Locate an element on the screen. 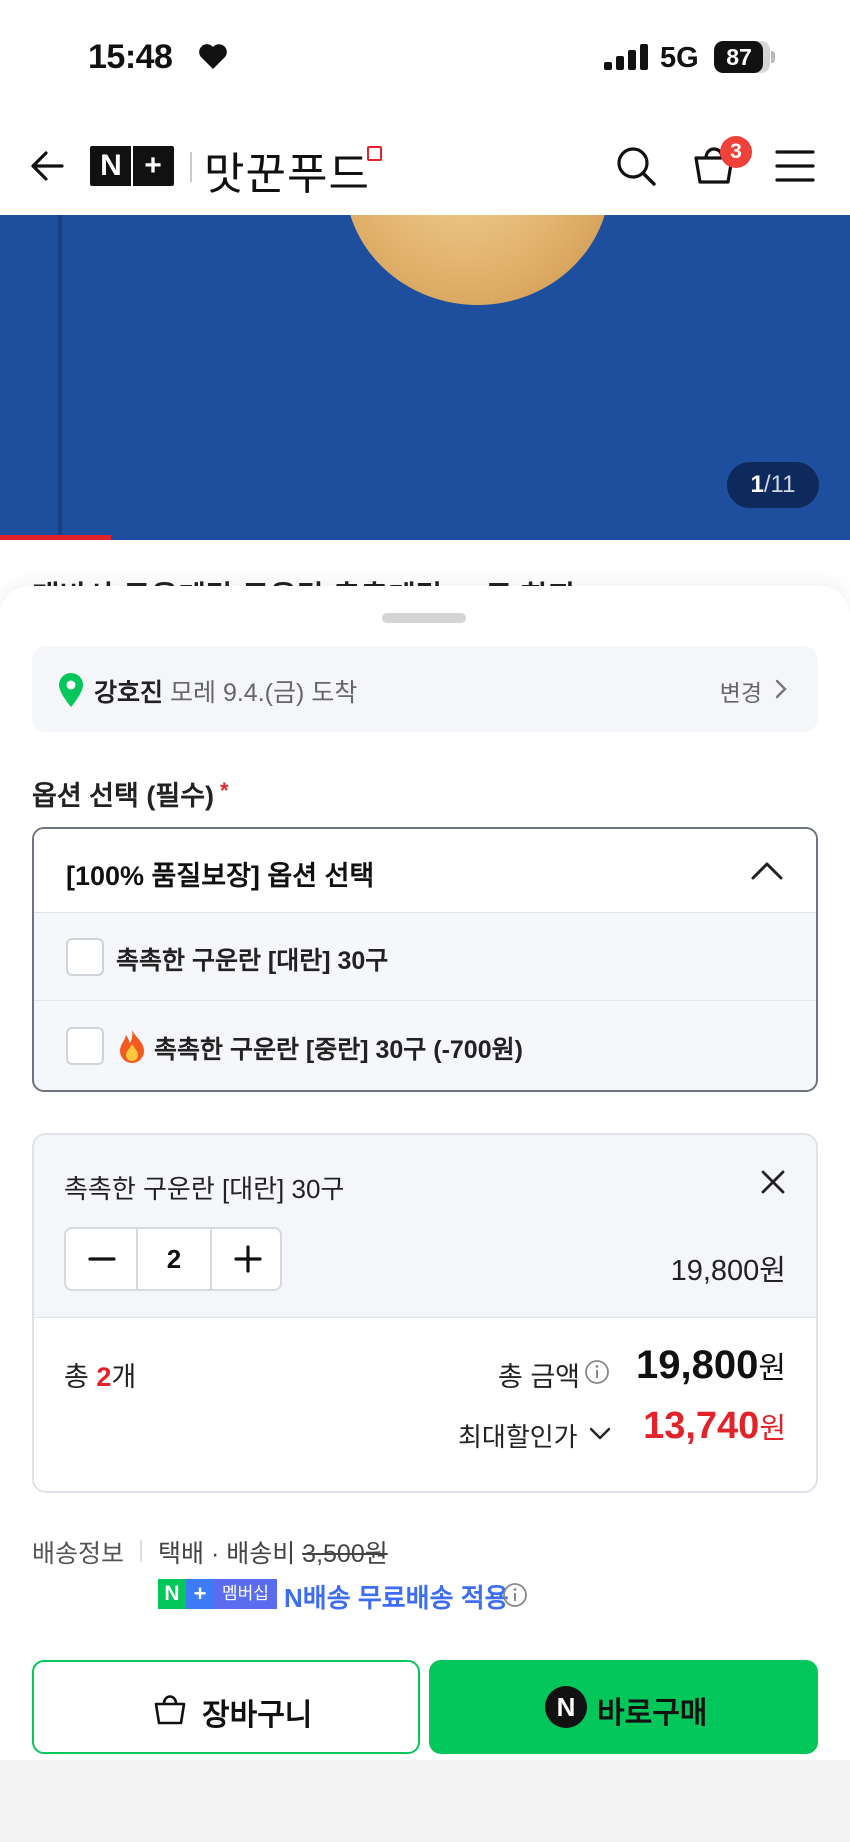 The height and width of the screenshot is (1842, 850). image-total: 11 is located at coordinates (783, 484).